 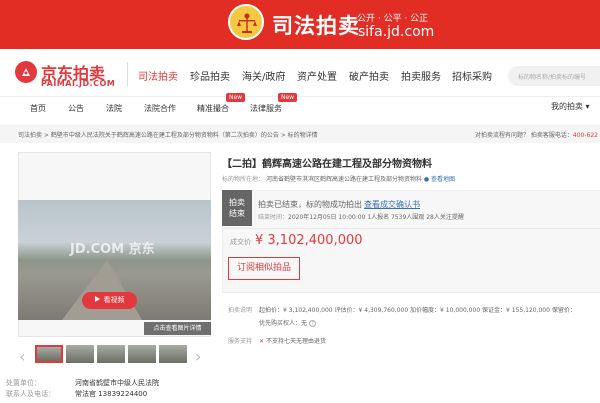 What do you see at coordinates (396, 32) in the screenshot?
I see `banner-url: sifa.jd.com` at bounding box center [396, 32].